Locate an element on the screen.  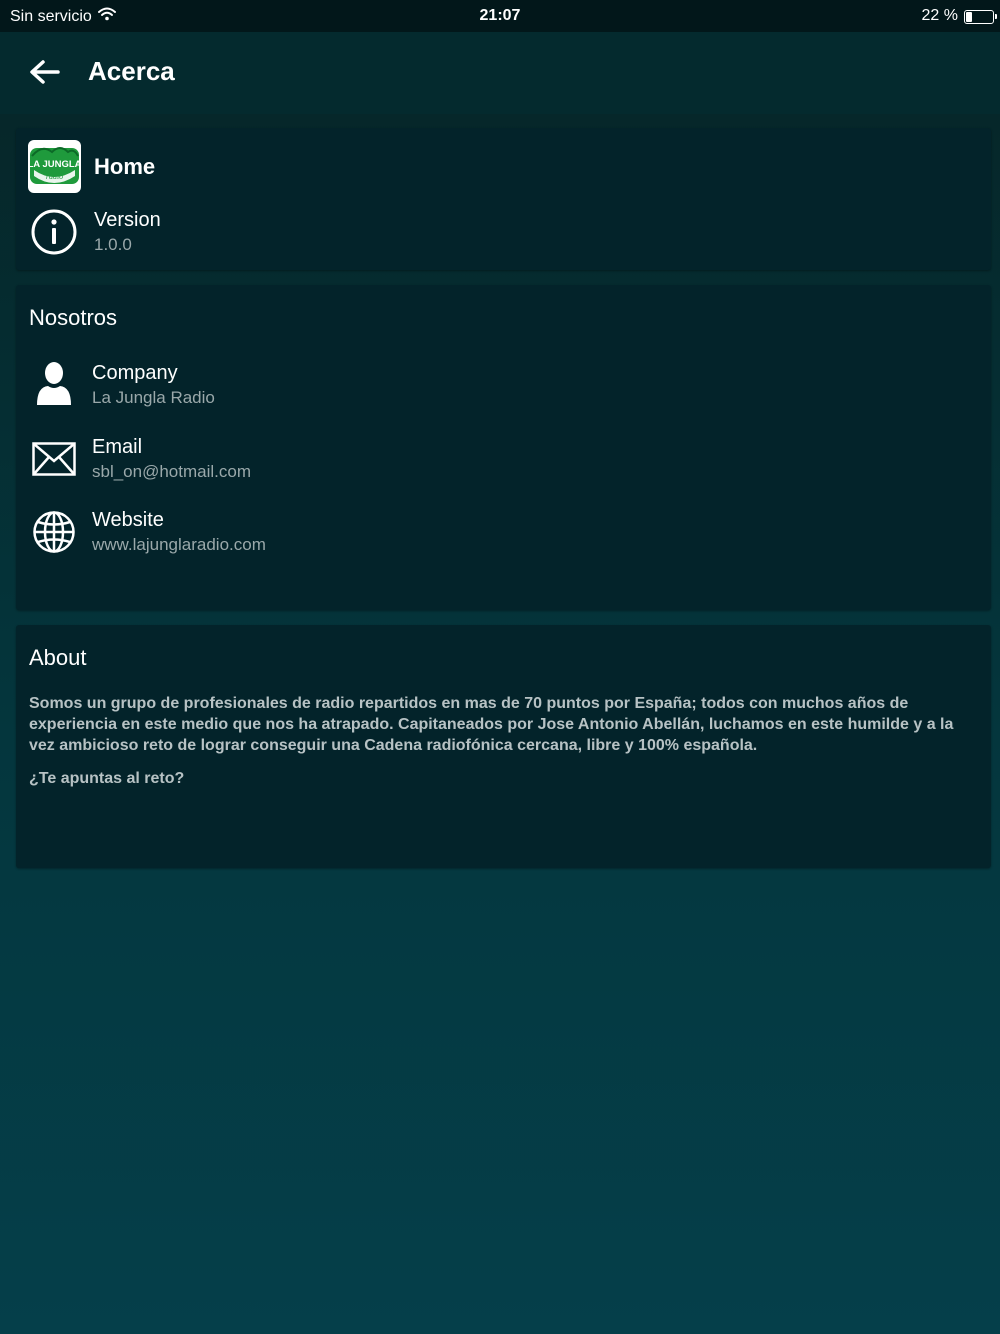
company-text: Company La Jungla Radio is located at coordinates (153, 385).